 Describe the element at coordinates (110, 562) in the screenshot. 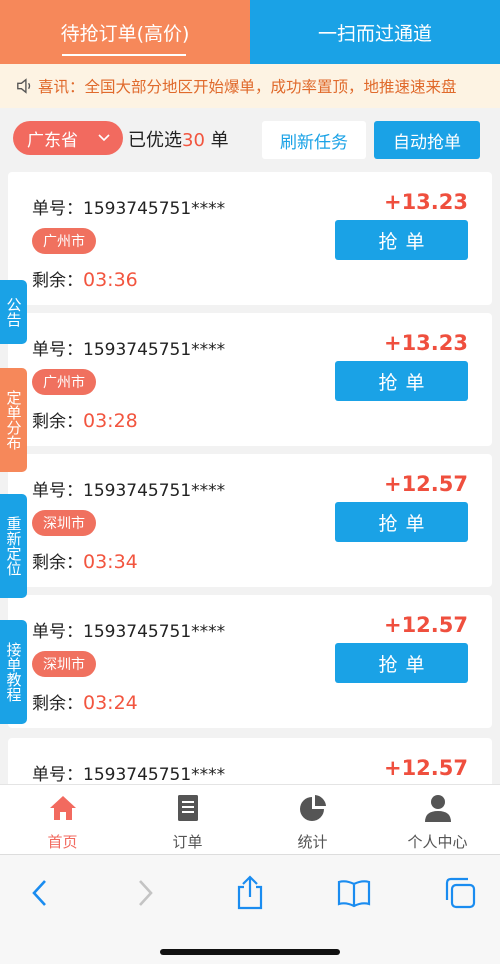

I see `countdown: 03:34` at that location.